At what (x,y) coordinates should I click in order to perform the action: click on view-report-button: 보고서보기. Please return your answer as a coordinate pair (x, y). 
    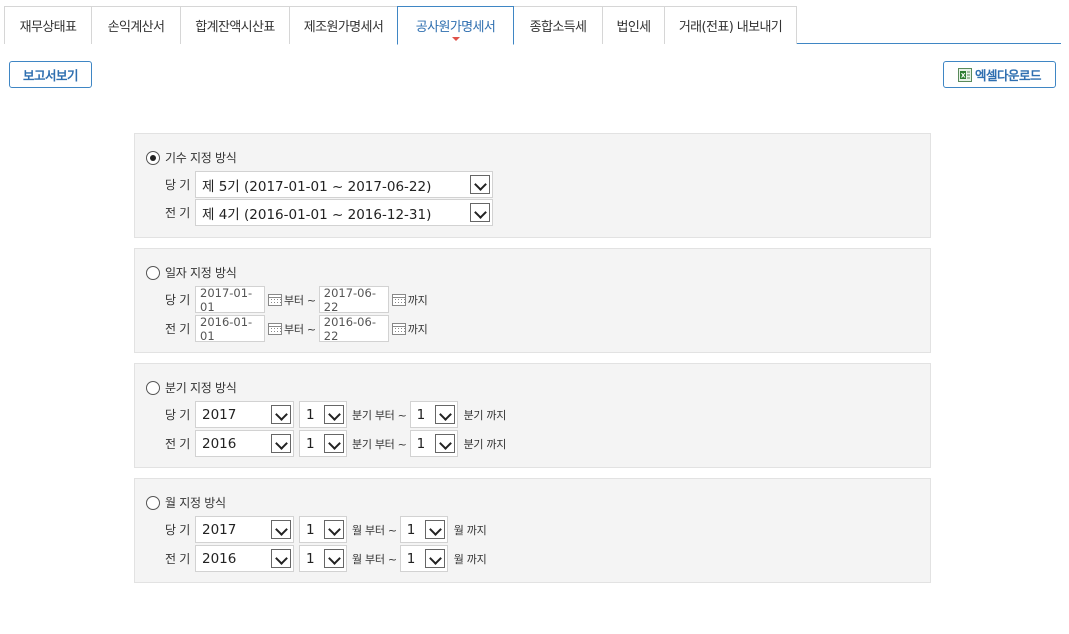
    Looking at the image, I should click on (50, 74).